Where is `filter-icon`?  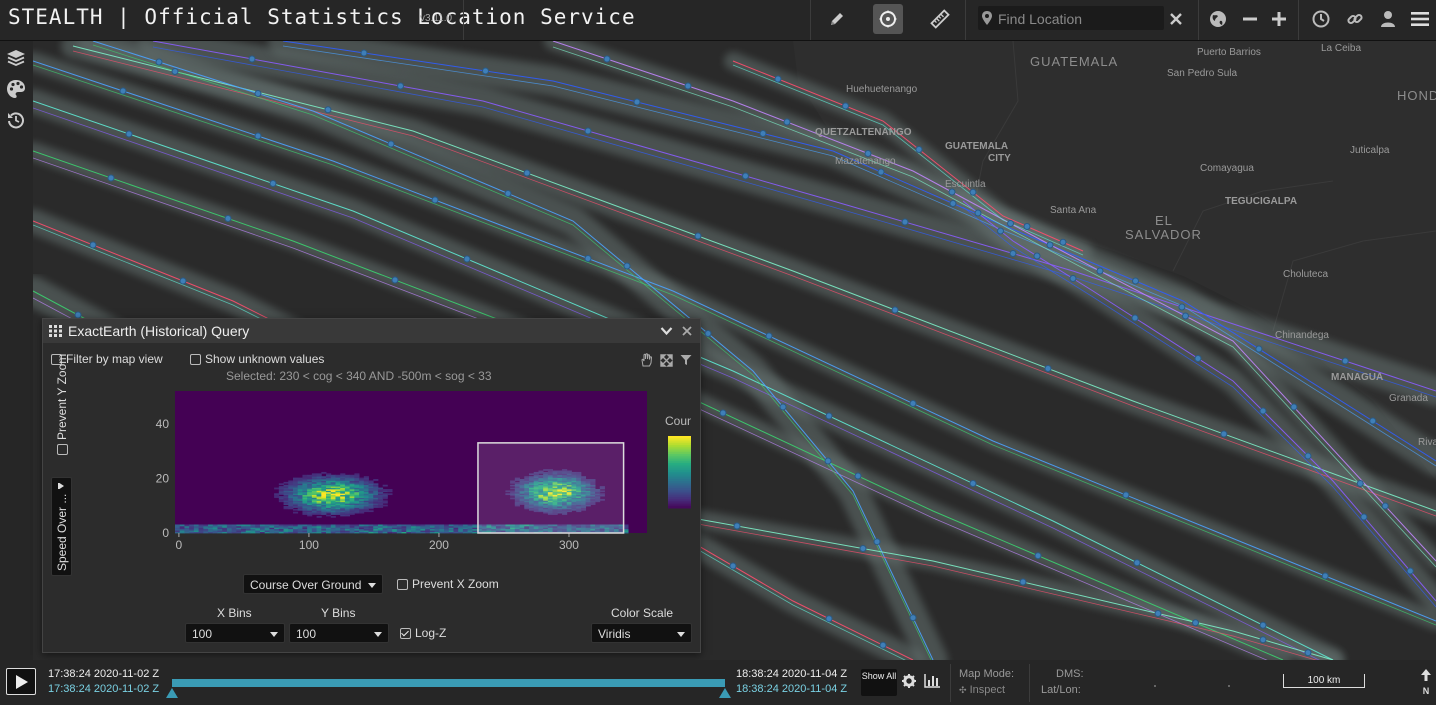
filter-icon is located at coordinates (686, 360).